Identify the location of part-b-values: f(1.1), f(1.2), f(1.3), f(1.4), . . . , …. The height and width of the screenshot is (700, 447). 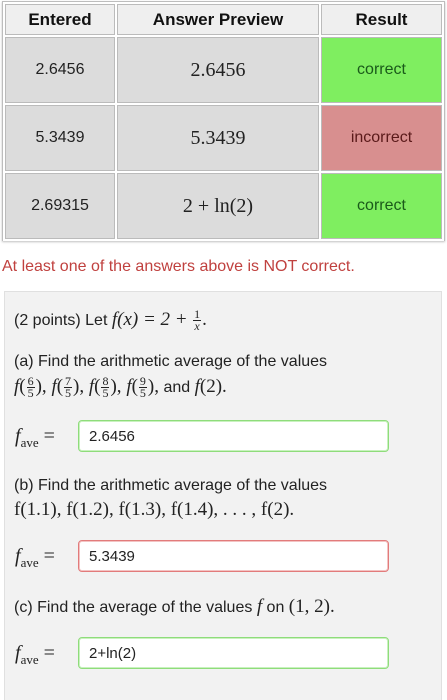
(154, 509).